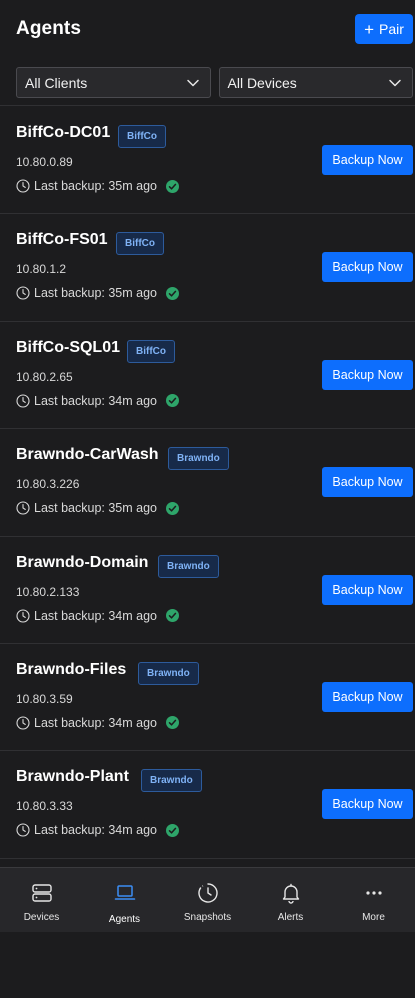  Describe the element at coordinates (41, 269) in the screenshot. I see `agent-ip: 10.80.1.2` at that location.